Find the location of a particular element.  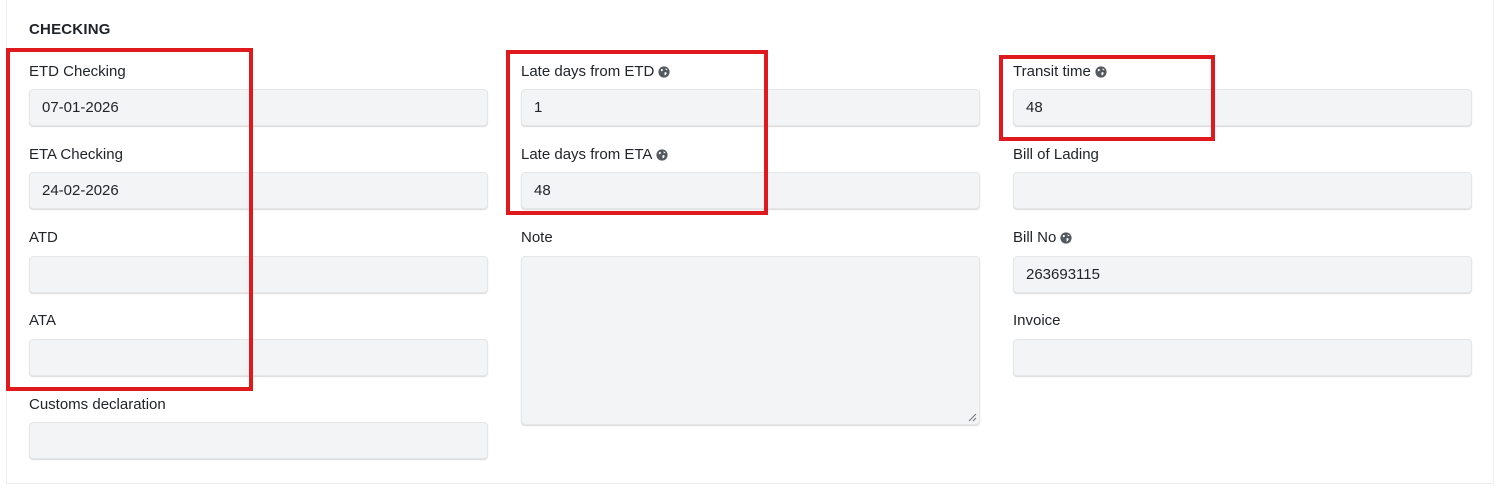

etd-checking-input: 07-01-2026 is located at coordinates (258, 107).